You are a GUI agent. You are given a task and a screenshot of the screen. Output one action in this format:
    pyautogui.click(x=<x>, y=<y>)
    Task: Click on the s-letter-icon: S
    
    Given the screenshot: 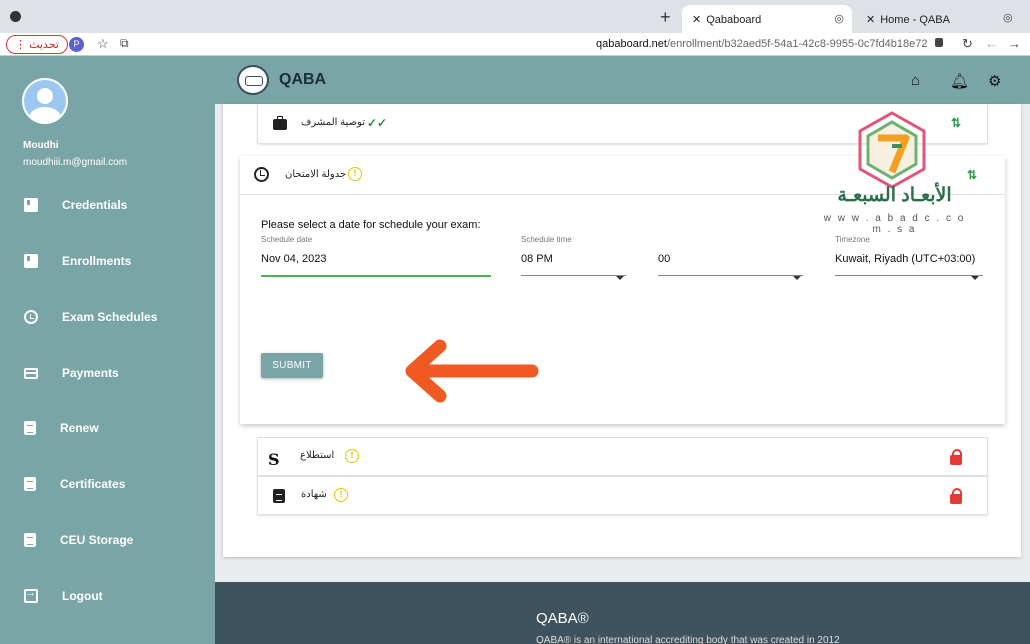 What is the action you would take?
    pyautogui.click(x=274, y=459)
    